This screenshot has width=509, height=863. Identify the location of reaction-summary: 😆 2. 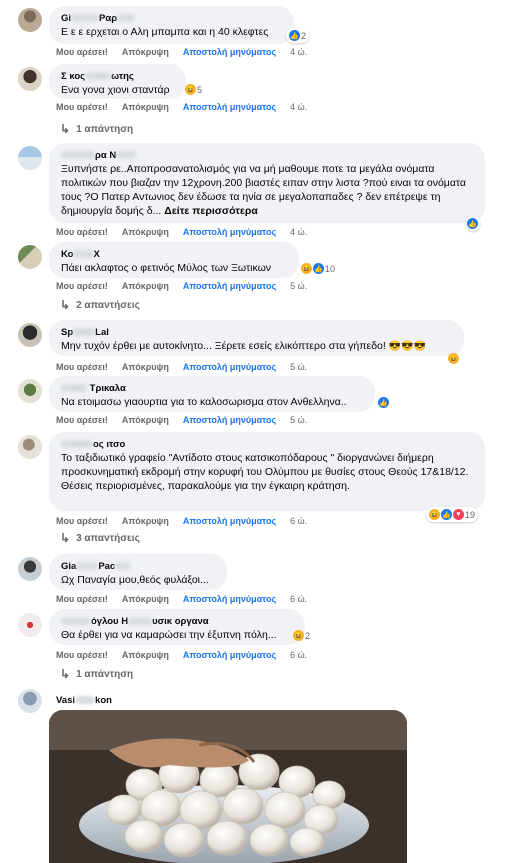
(301, 635).